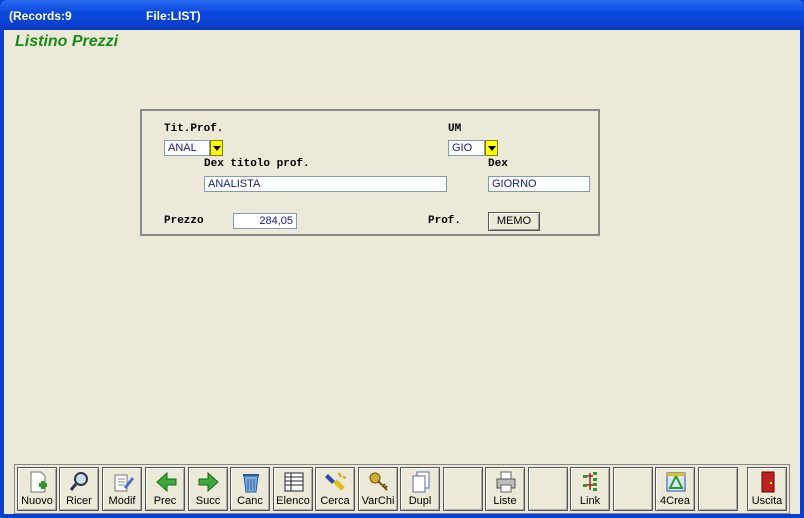 The height and width of the screenshot is (518, 804). Describe the element at coordinates (421, 482) in the screenshot. I see `duplicate-icon` at that location.